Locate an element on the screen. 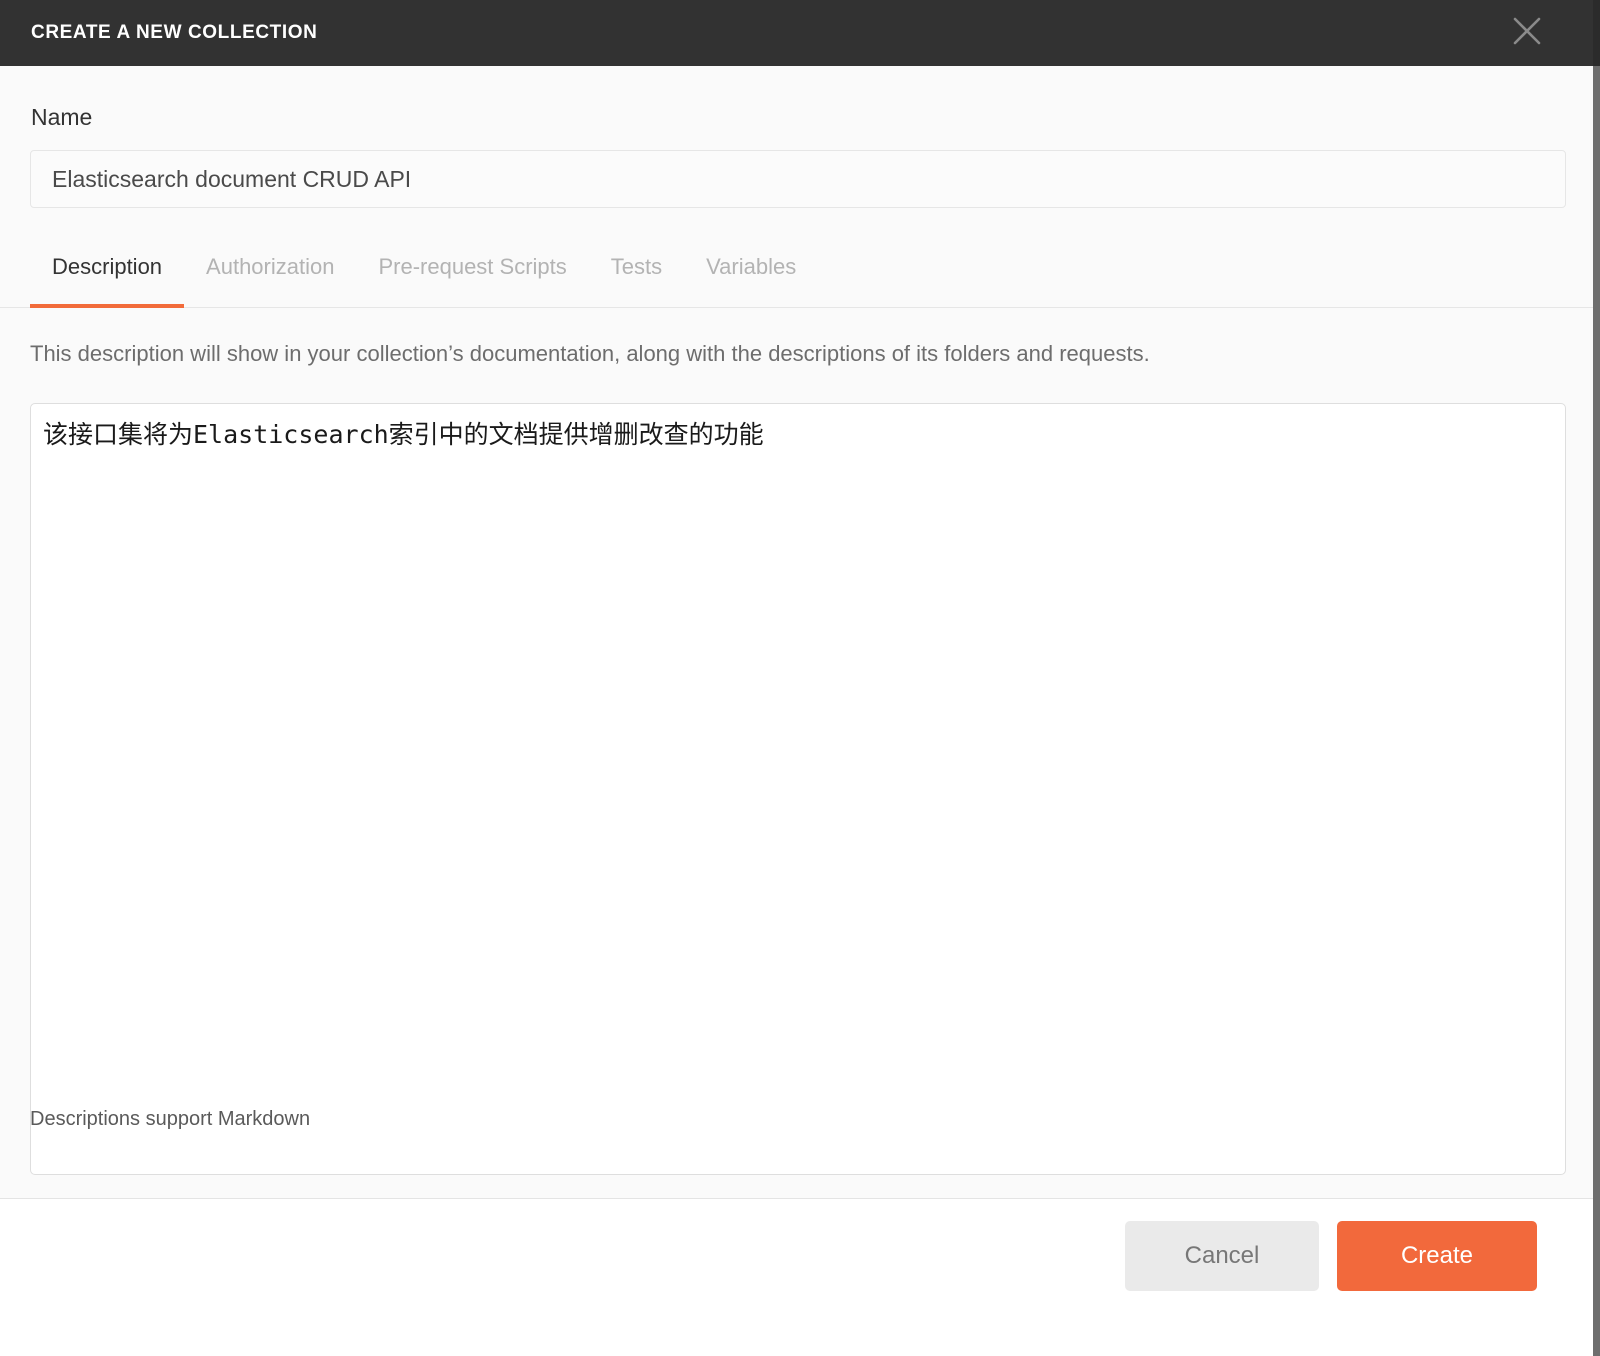 The image size is (1600, 1356). create-button: Create is located at coordinates (1437, 1256).